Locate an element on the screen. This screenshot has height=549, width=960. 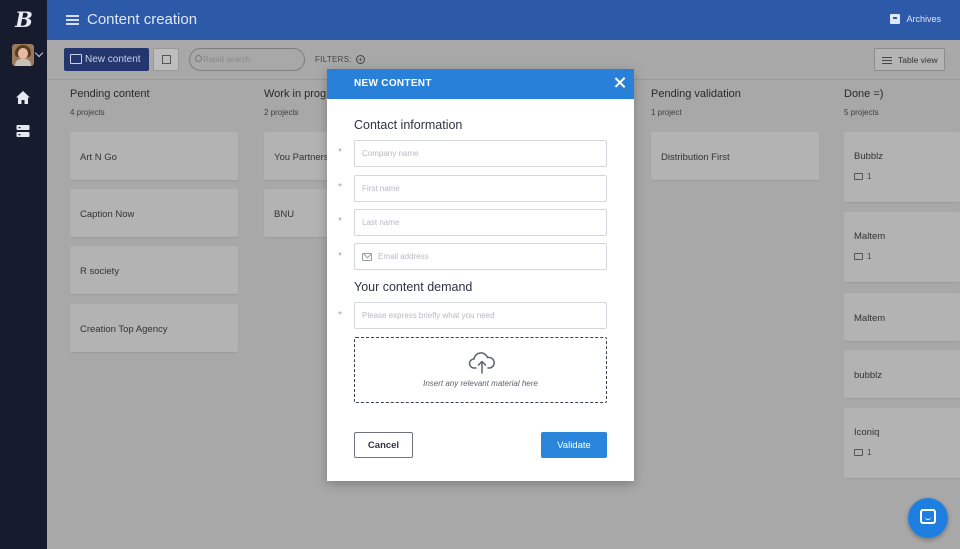
archive-icon is located at coordinates (895, 19).